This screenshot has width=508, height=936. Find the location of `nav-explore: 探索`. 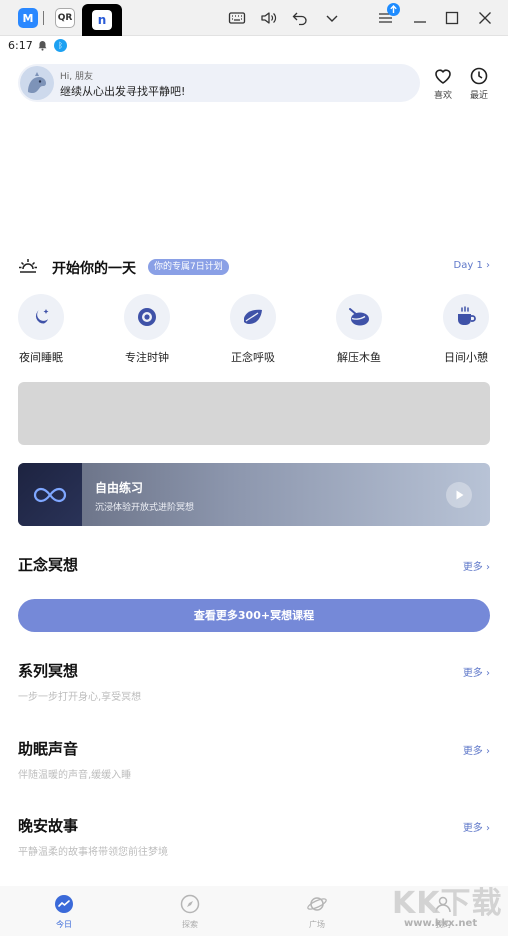

nav-explore: 探索 is located at coordinates (190, 911).